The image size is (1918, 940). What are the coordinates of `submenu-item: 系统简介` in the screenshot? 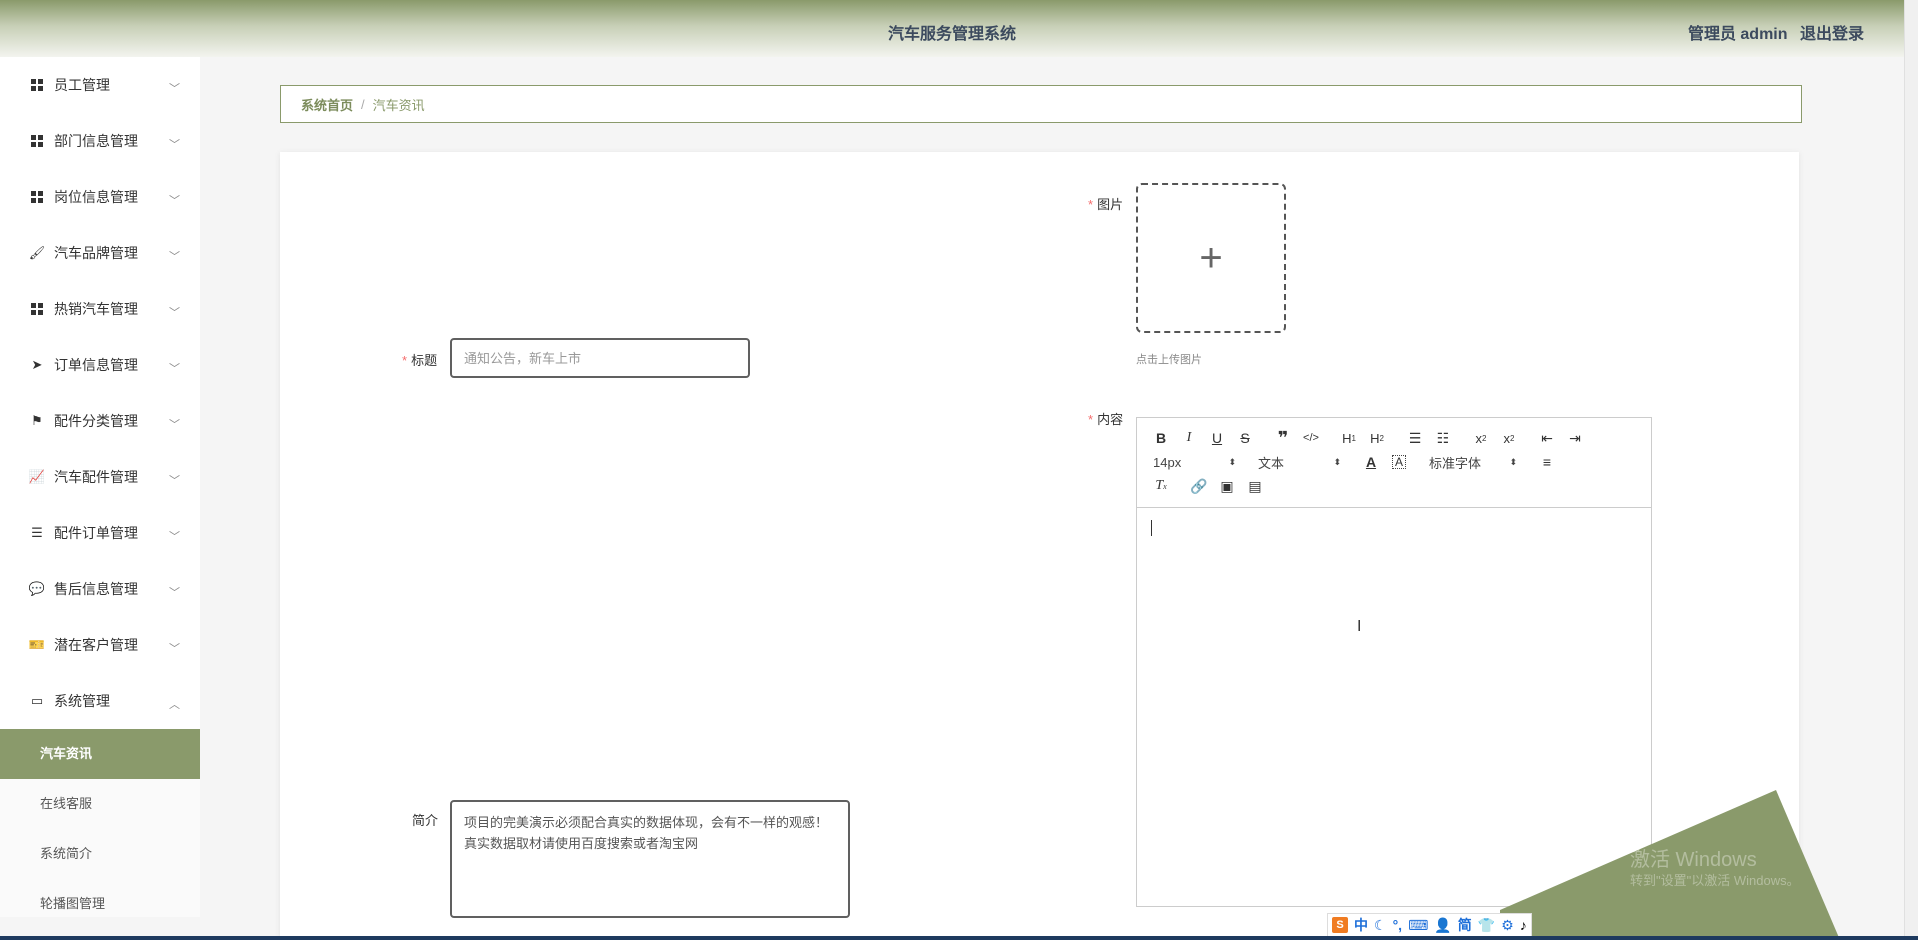 It's located at (100, 854).